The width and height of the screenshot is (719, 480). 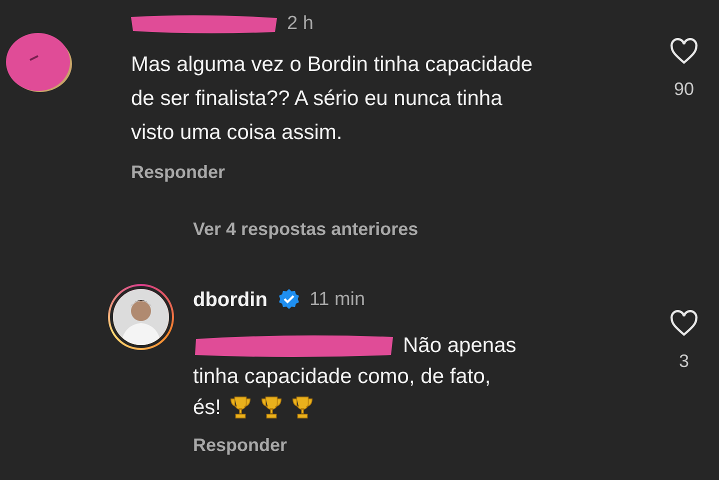 I want to click on view-replies-link: Ver 4 respostas anteriores, so click(x=305, y=229).